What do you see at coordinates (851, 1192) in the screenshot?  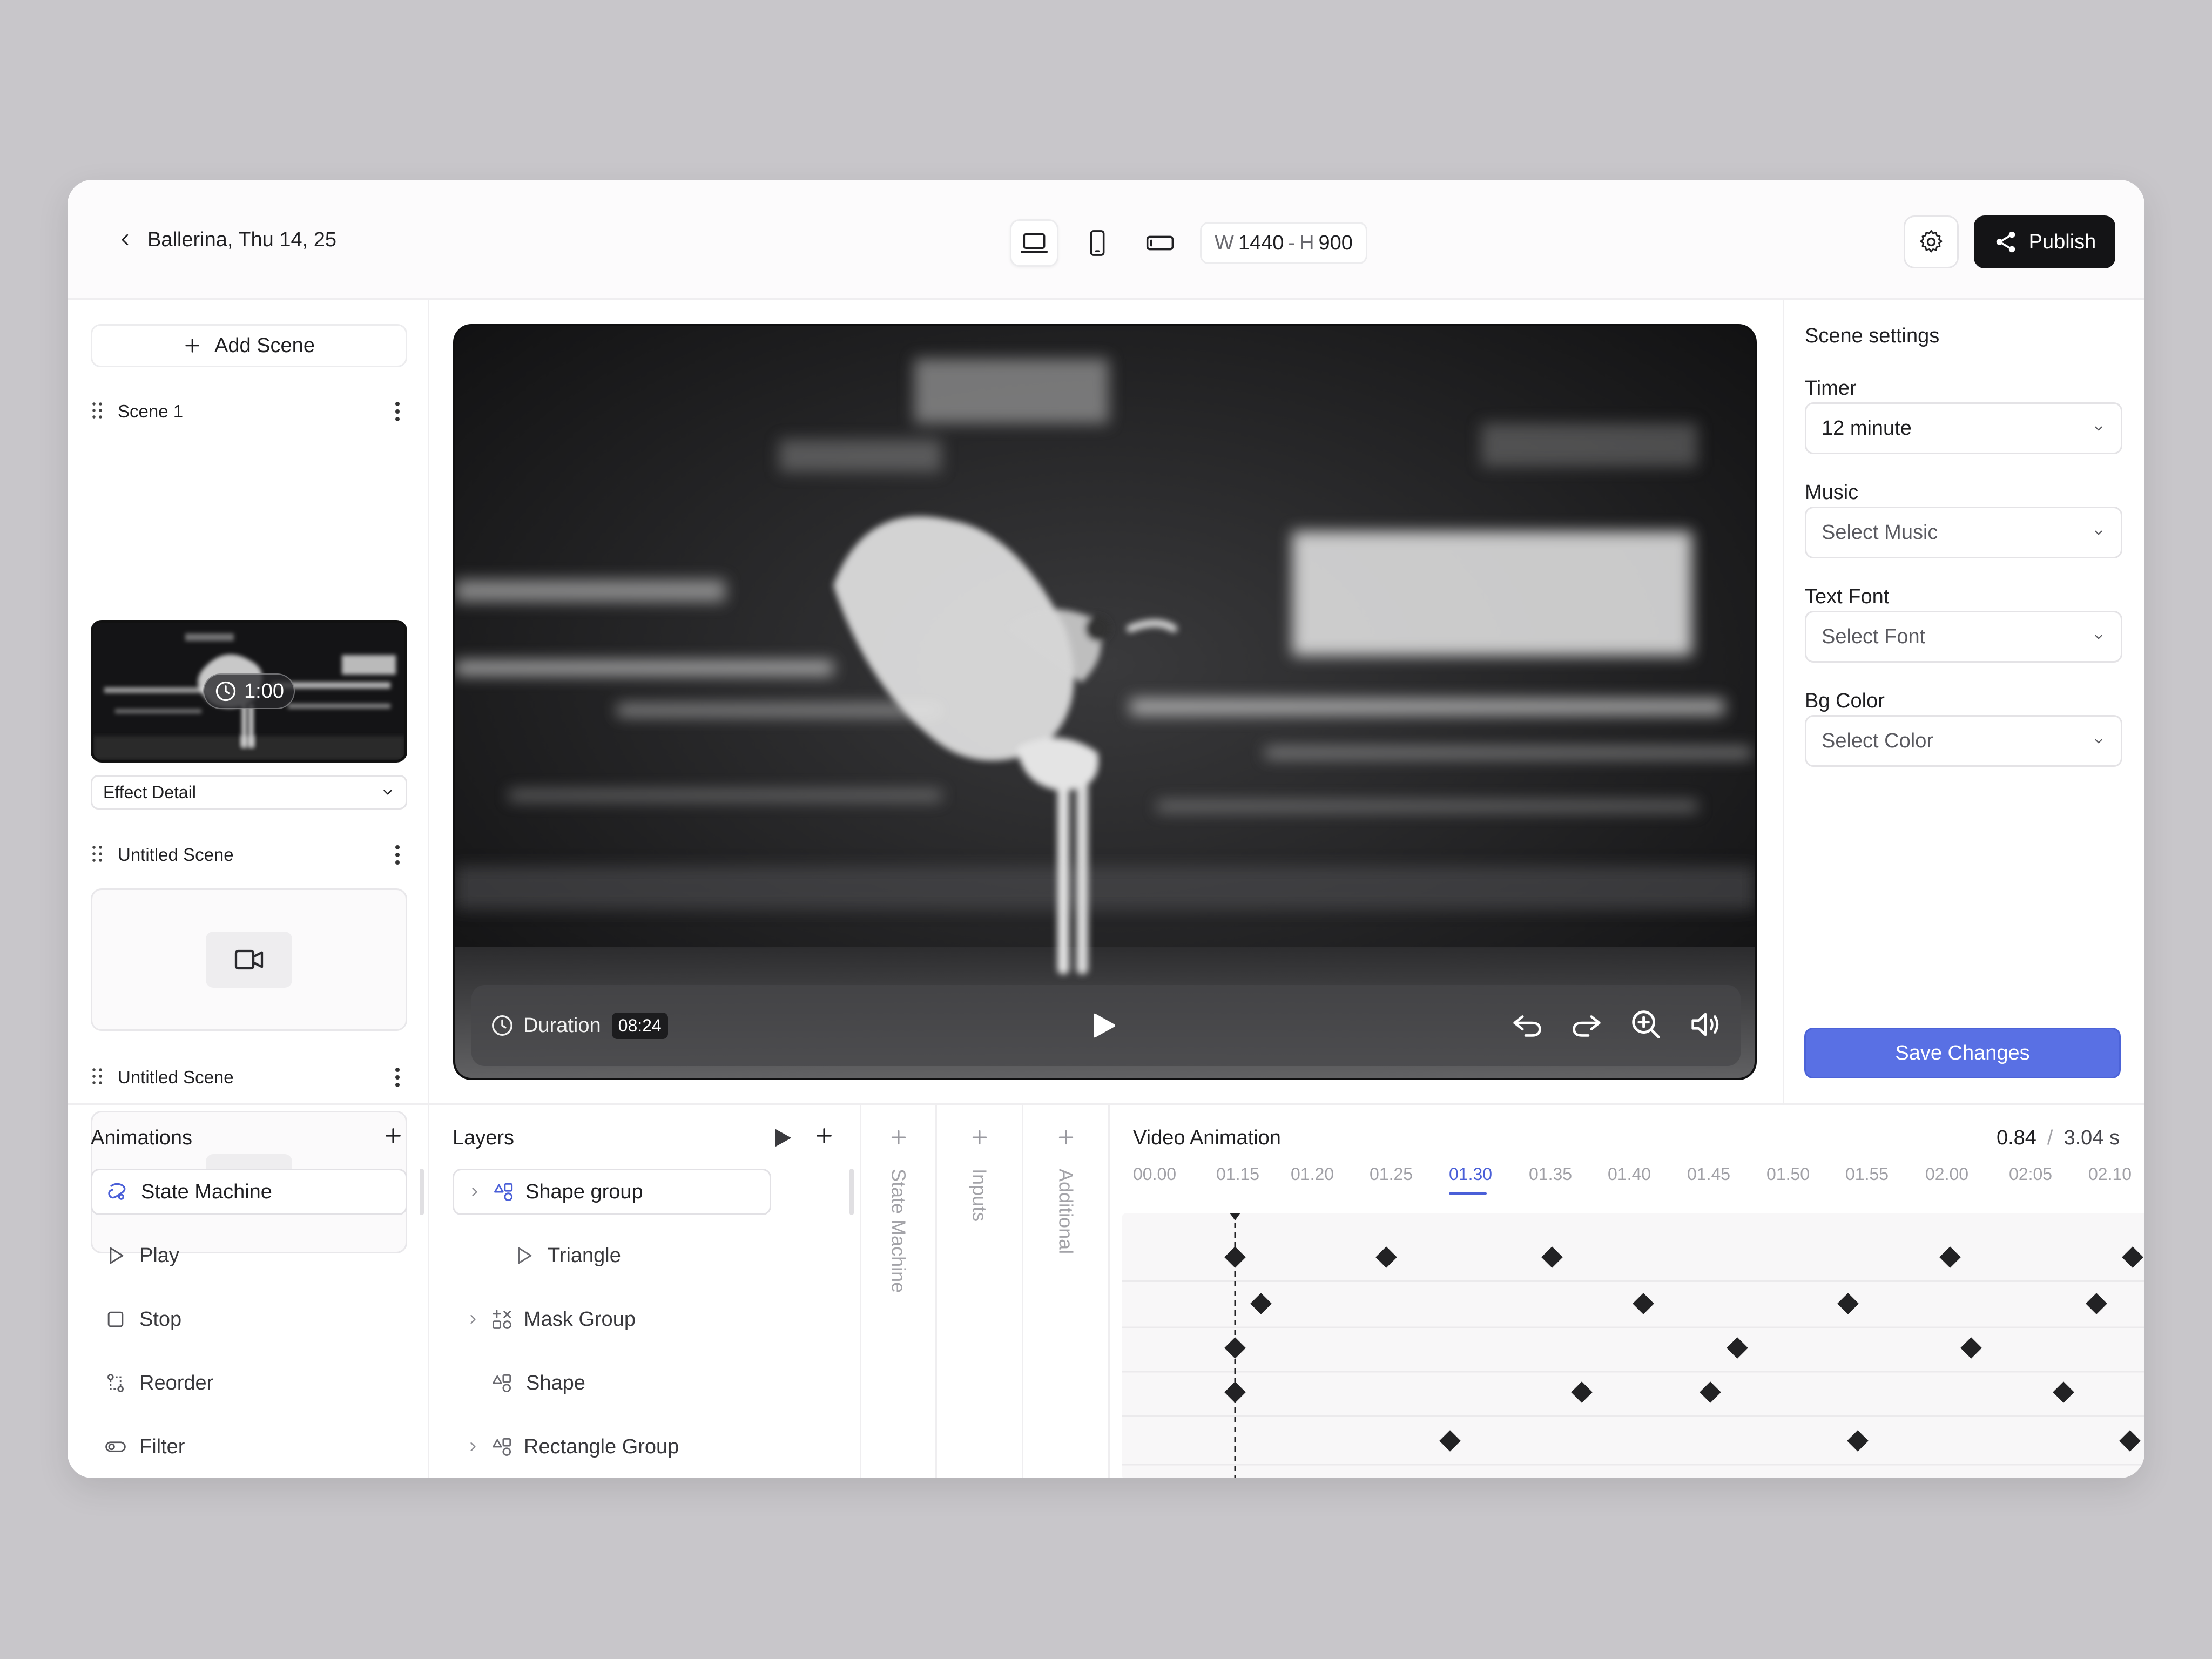 I see `layers-scrollbar` at bounding box center [851, 1192].